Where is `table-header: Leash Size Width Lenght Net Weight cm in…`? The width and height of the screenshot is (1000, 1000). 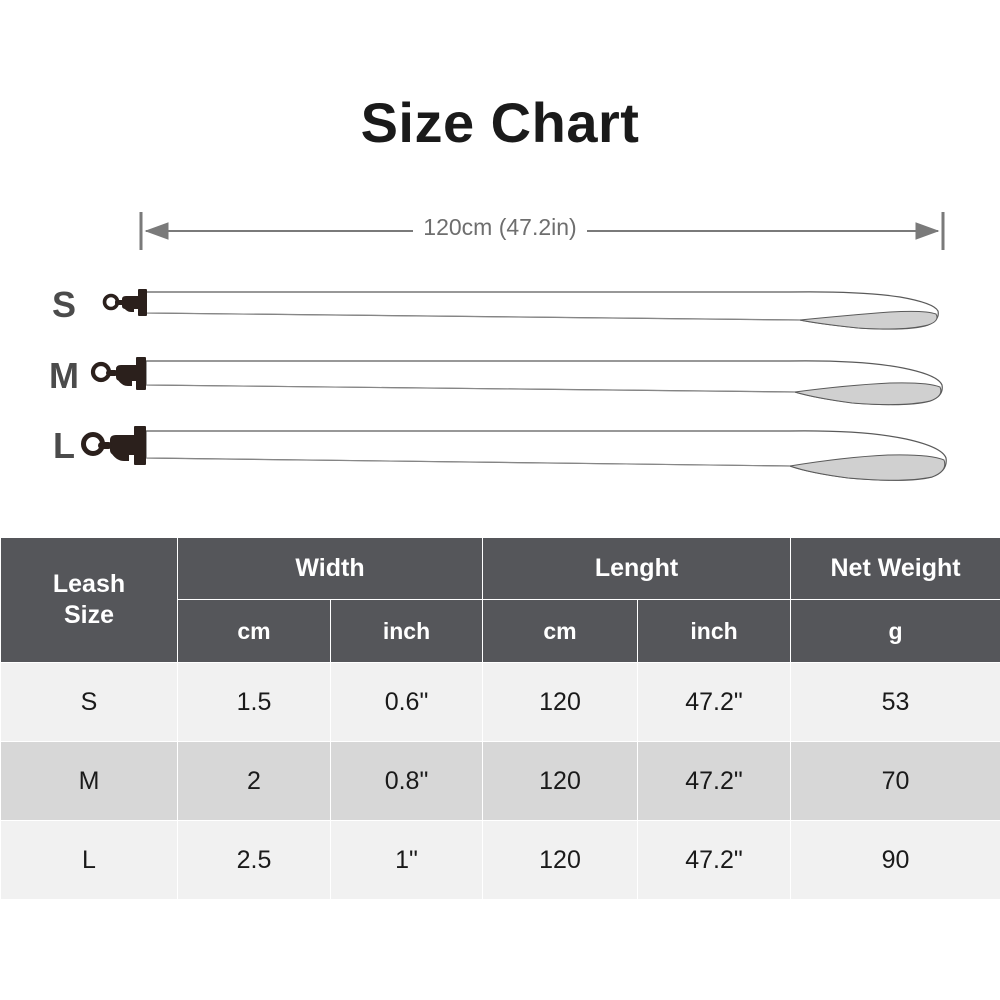 table-header: Leash Size Width Lenght Net Weight cm in… is located at coordinates (500, 600).